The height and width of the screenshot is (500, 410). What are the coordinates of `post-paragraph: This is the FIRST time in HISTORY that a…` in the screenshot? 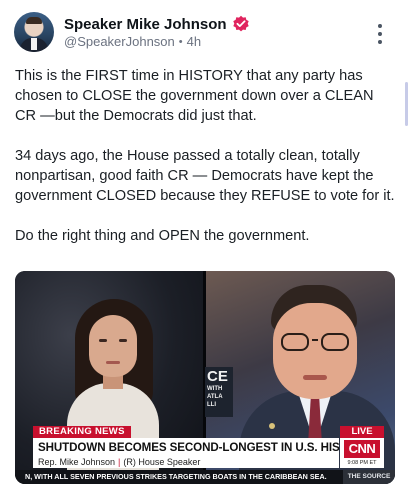 It's located at (194, 96).